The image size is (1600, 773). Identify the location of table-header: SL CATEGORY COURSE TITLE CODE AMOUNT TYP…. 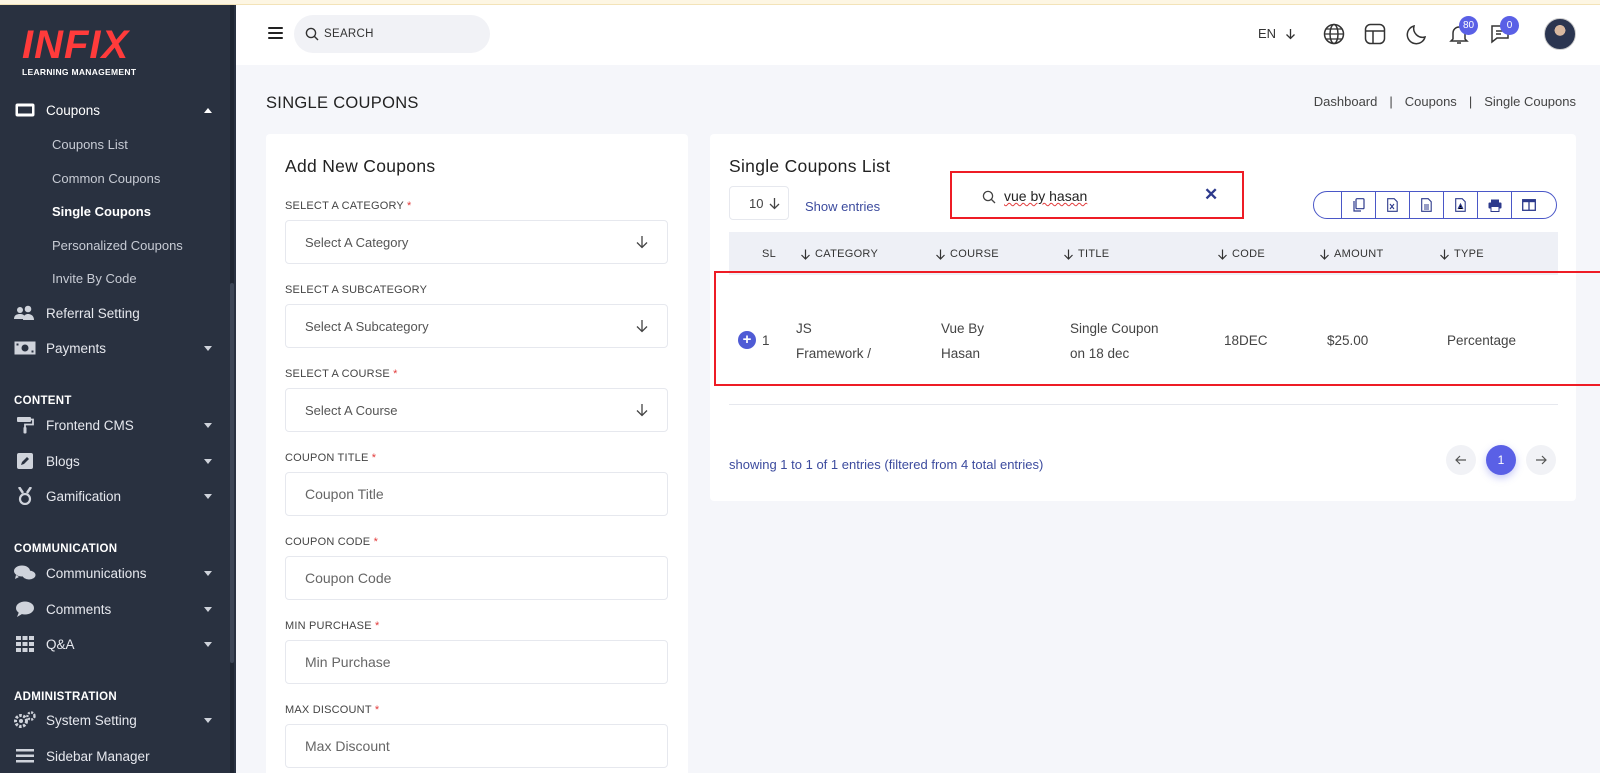
(1143, 253).